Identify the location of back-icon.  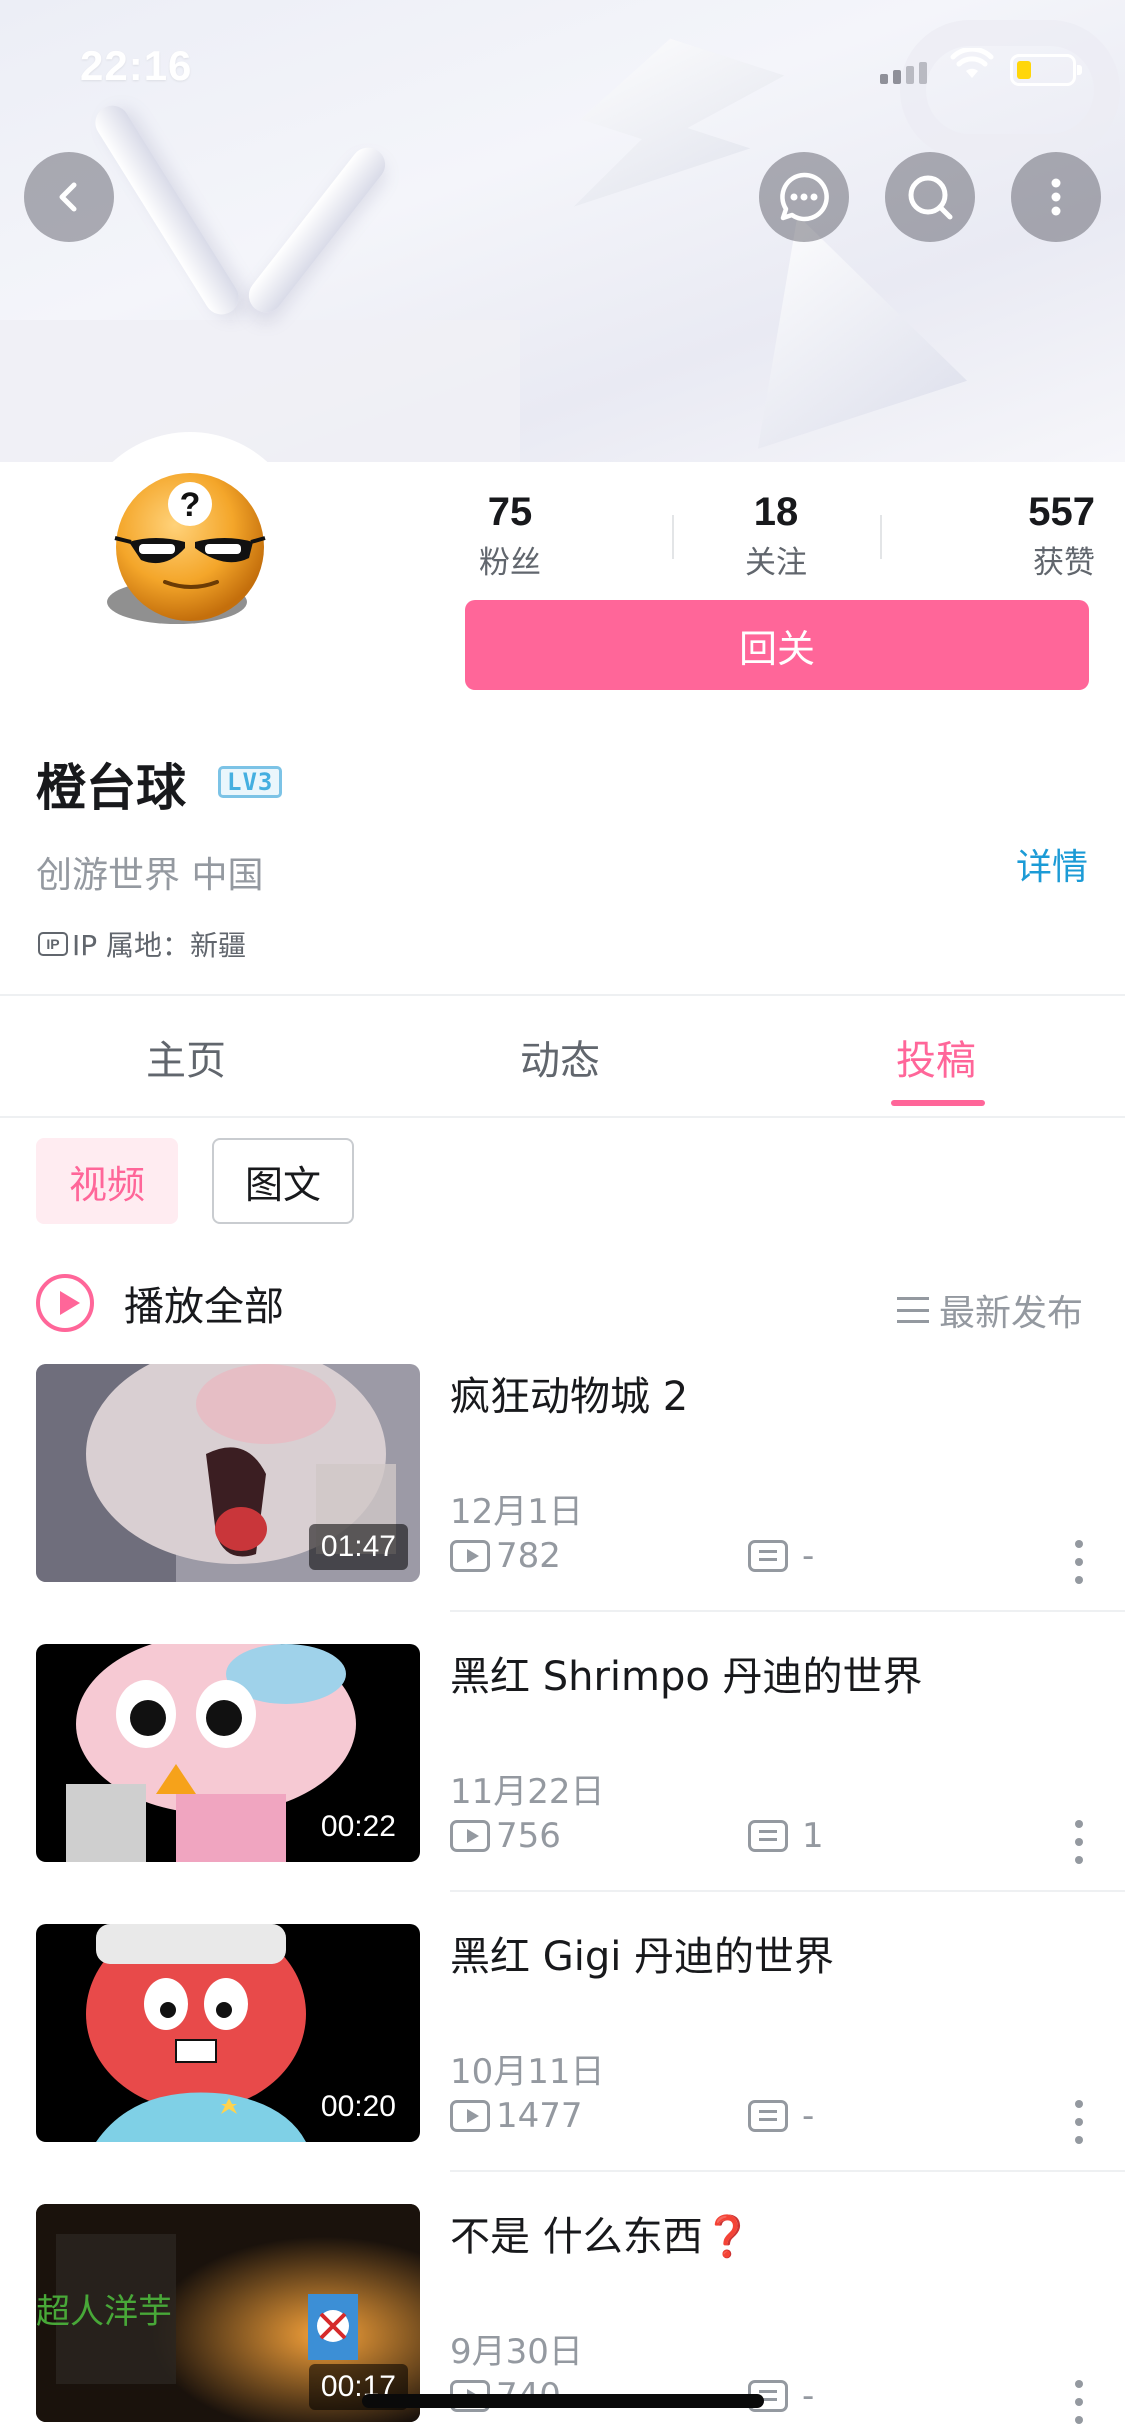
(68, 197).